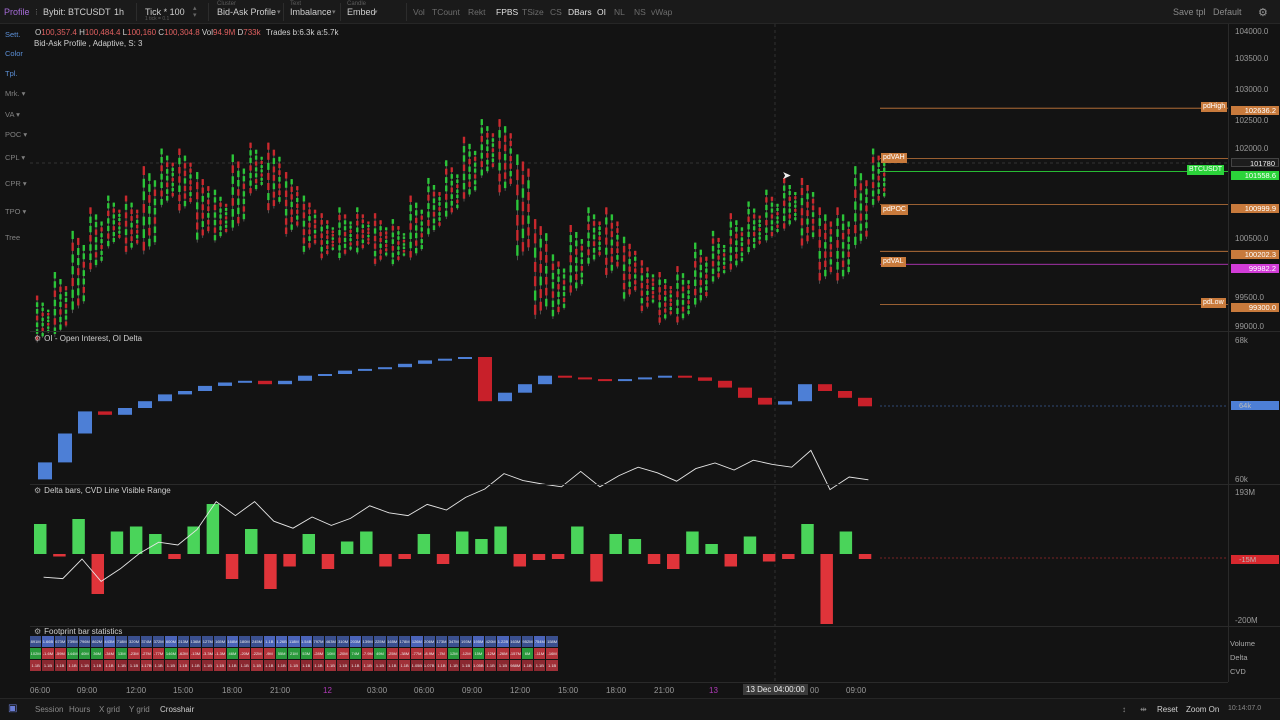 The width and height of the screenshot is (1280, 720). I want to click on horizontal-resize-icon: ⇹, so click(1143, 709).